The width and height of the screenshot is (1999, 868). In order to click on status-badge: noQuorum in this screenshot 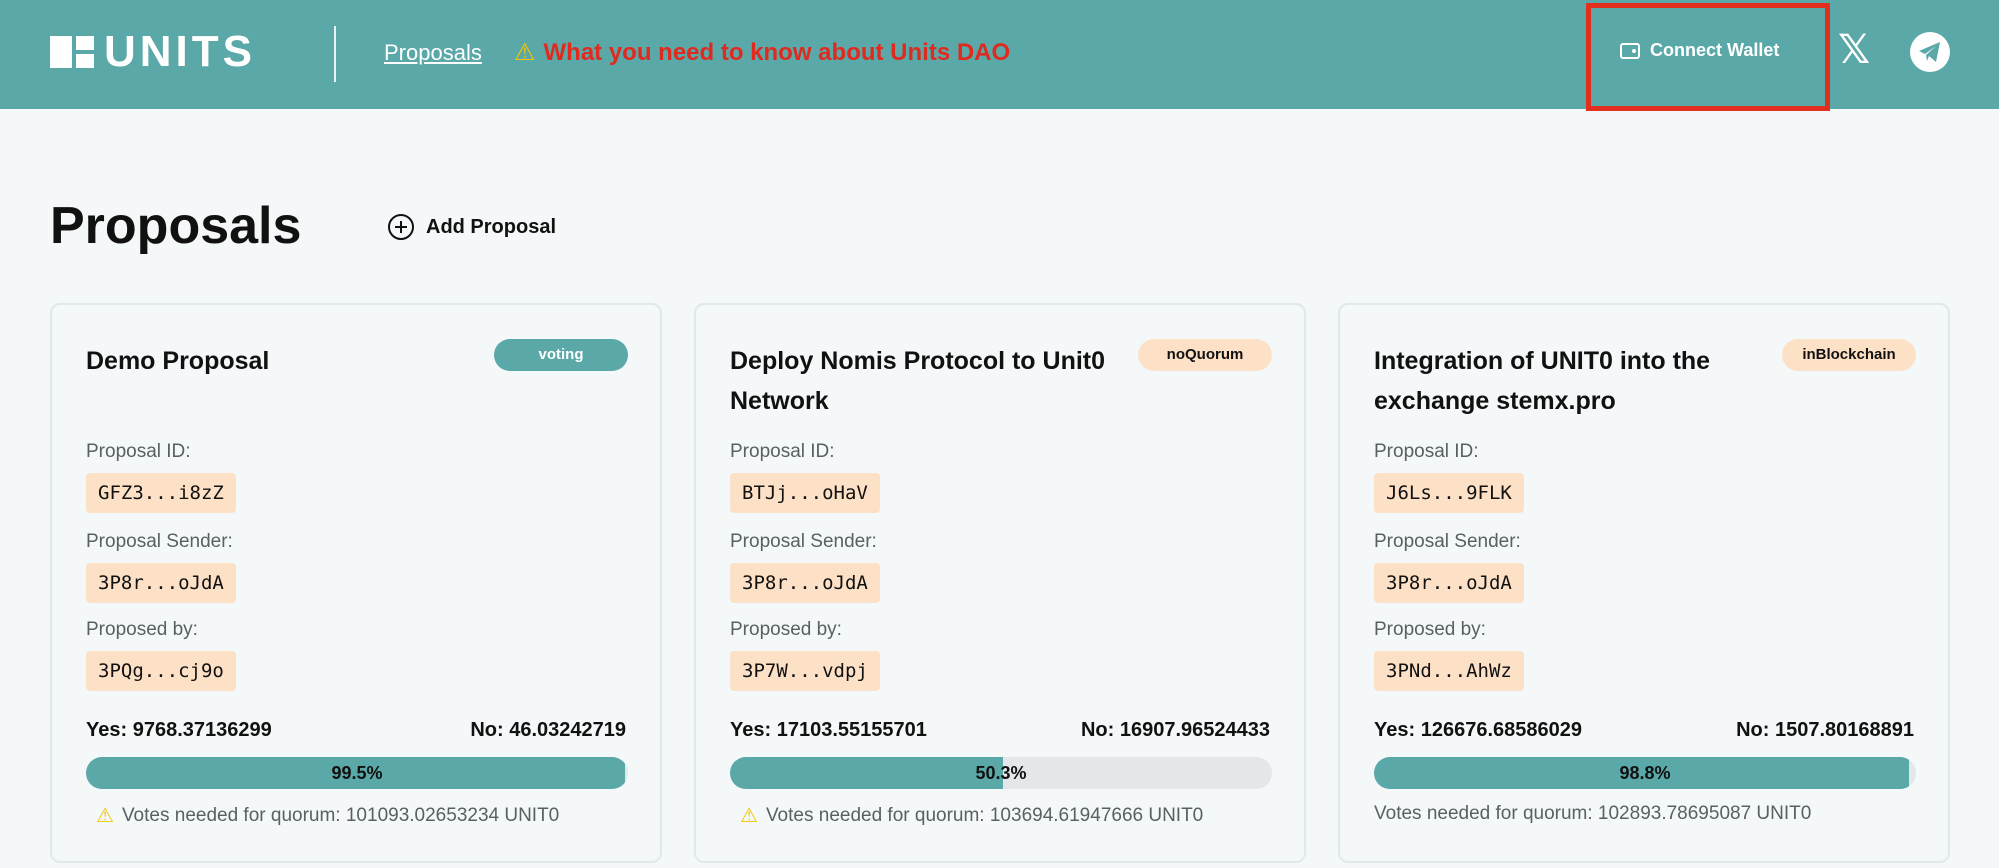, I will do `click(1205, 355)`.